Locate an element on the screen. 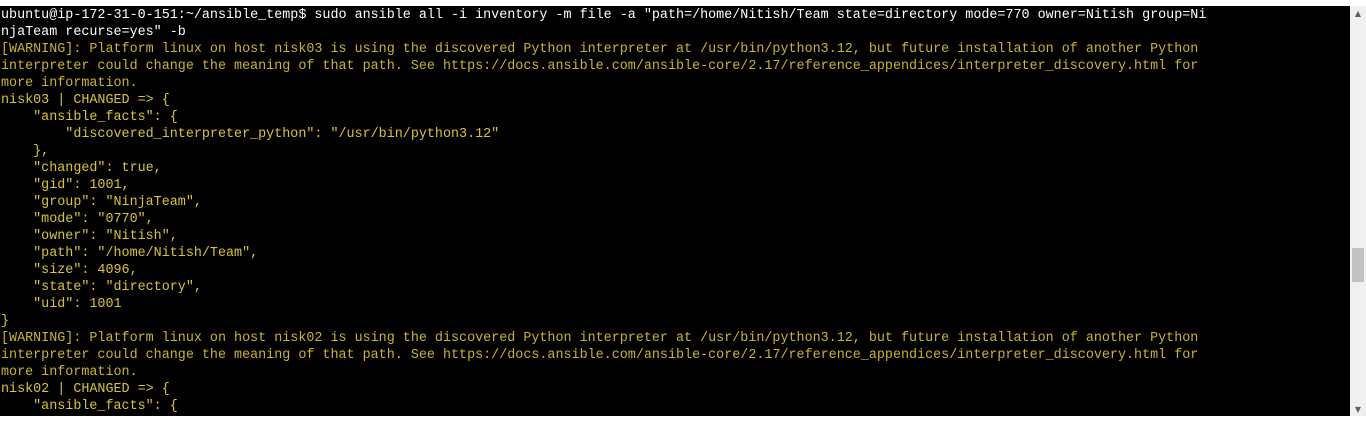 Image resolution: width=1366 pixels, height=436 pixels. terminal-line: "state": "directory", is located at coordinates (675, 287).